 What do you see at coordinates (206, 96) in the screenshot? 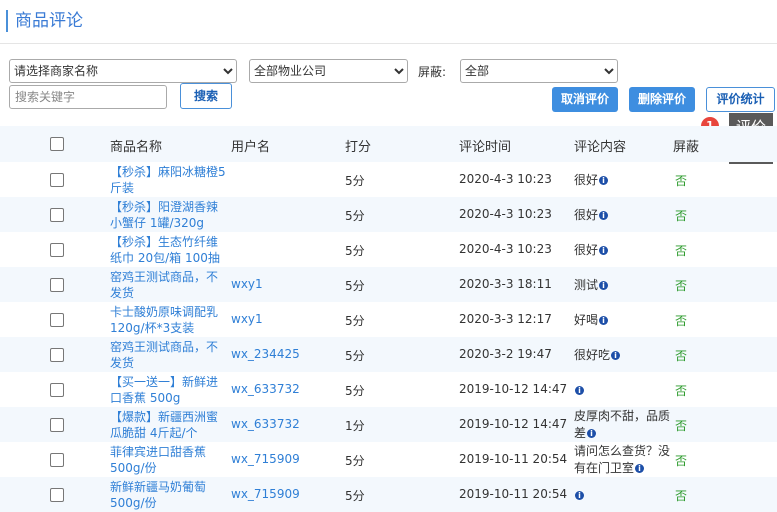
I see `search-button: 搜索` at bounding box center [206, 96].